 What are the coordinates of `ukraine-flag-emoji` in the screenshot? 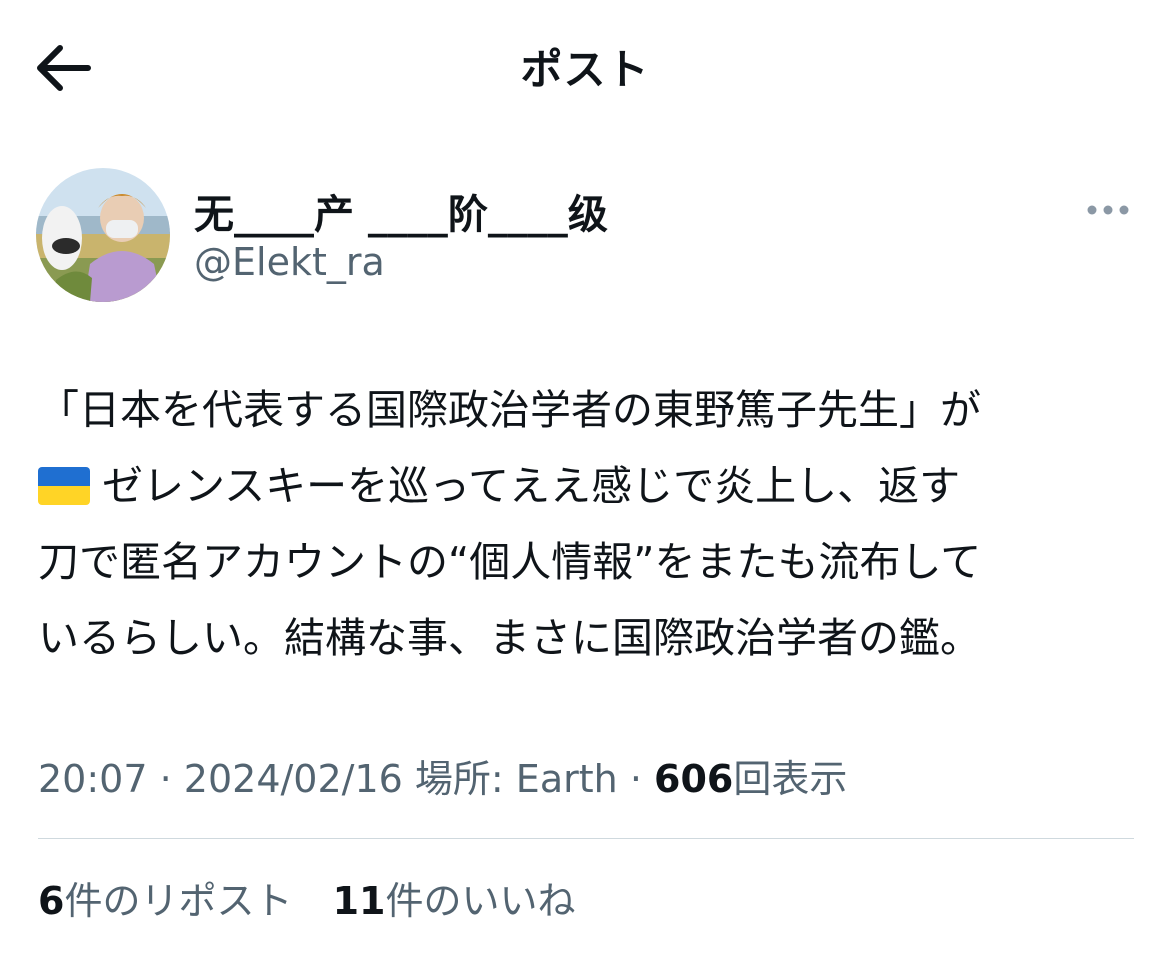 It's located at (64, 486).